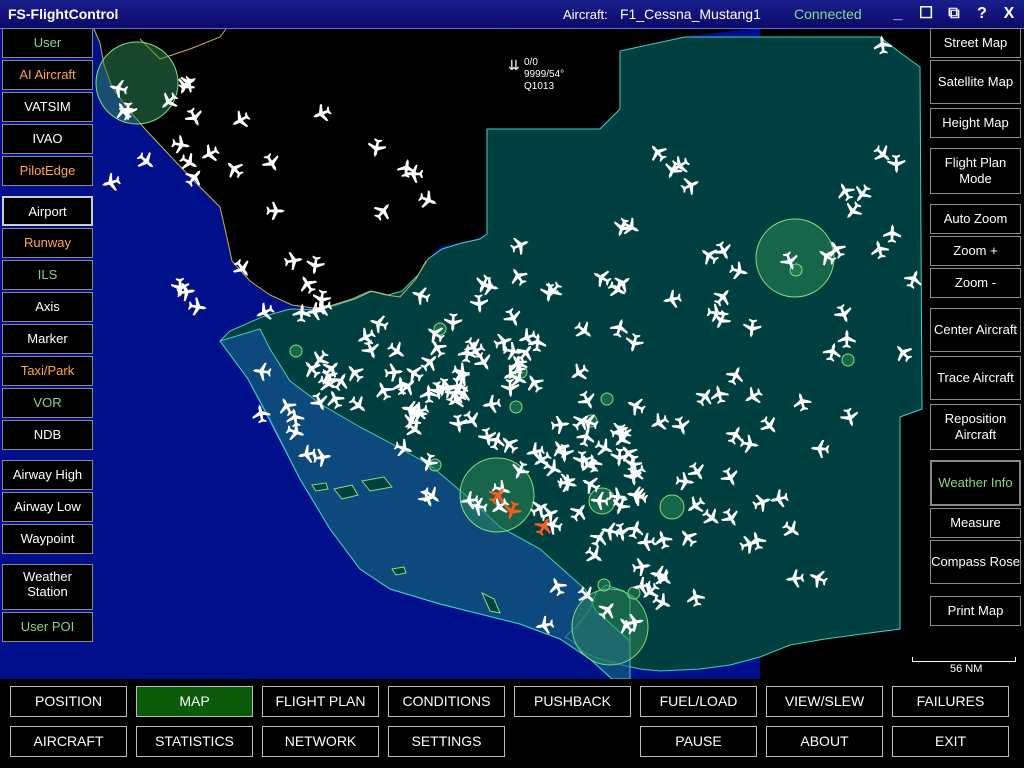 Image resolution: width=1024 pixels, height=768 pixels. What do you see at coordinates (975, 427) in the screenshot?
I see `reposition-aircraft-button: Reposition Aircraft` at bounding box center [975, 427].